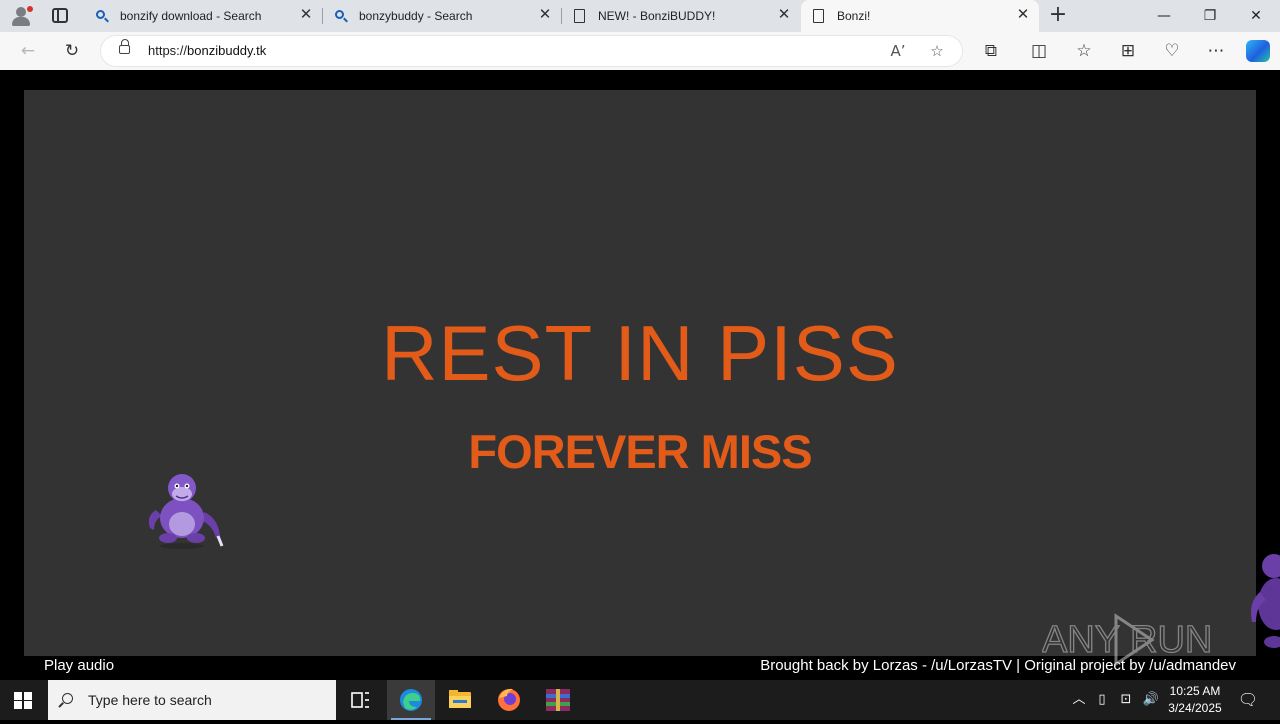 The height and width of the screenshot is (724, 1280). I want to click on copilot-icon, so click(1258, 51).